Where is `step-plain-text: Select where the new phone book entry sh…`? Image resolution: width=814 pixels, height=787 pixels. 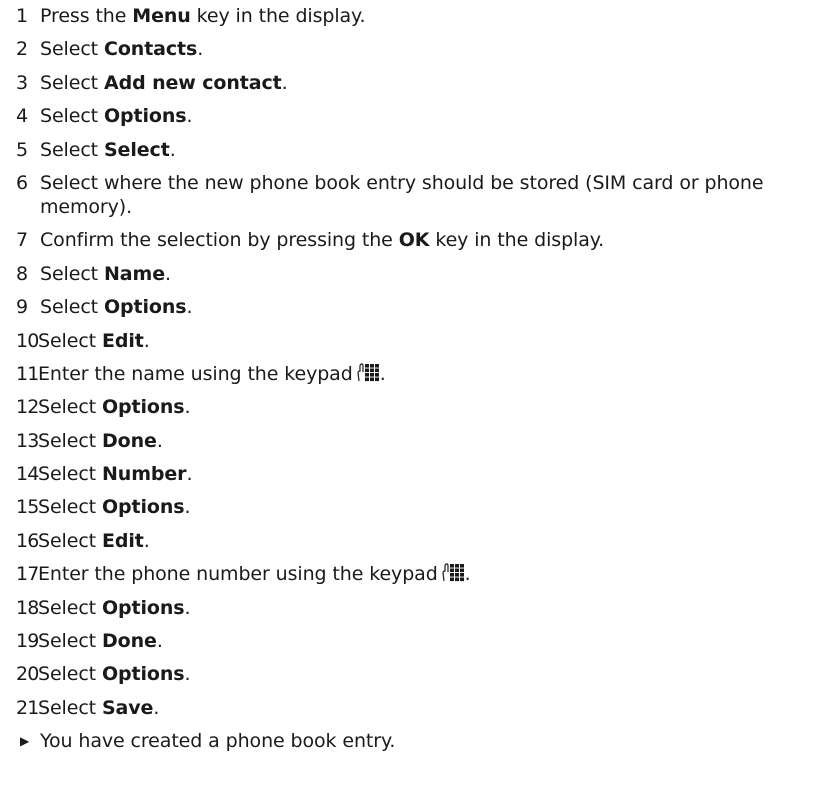
step-plain-text: Select where the new phone book entry sh… is located at coordinates (402, 194).